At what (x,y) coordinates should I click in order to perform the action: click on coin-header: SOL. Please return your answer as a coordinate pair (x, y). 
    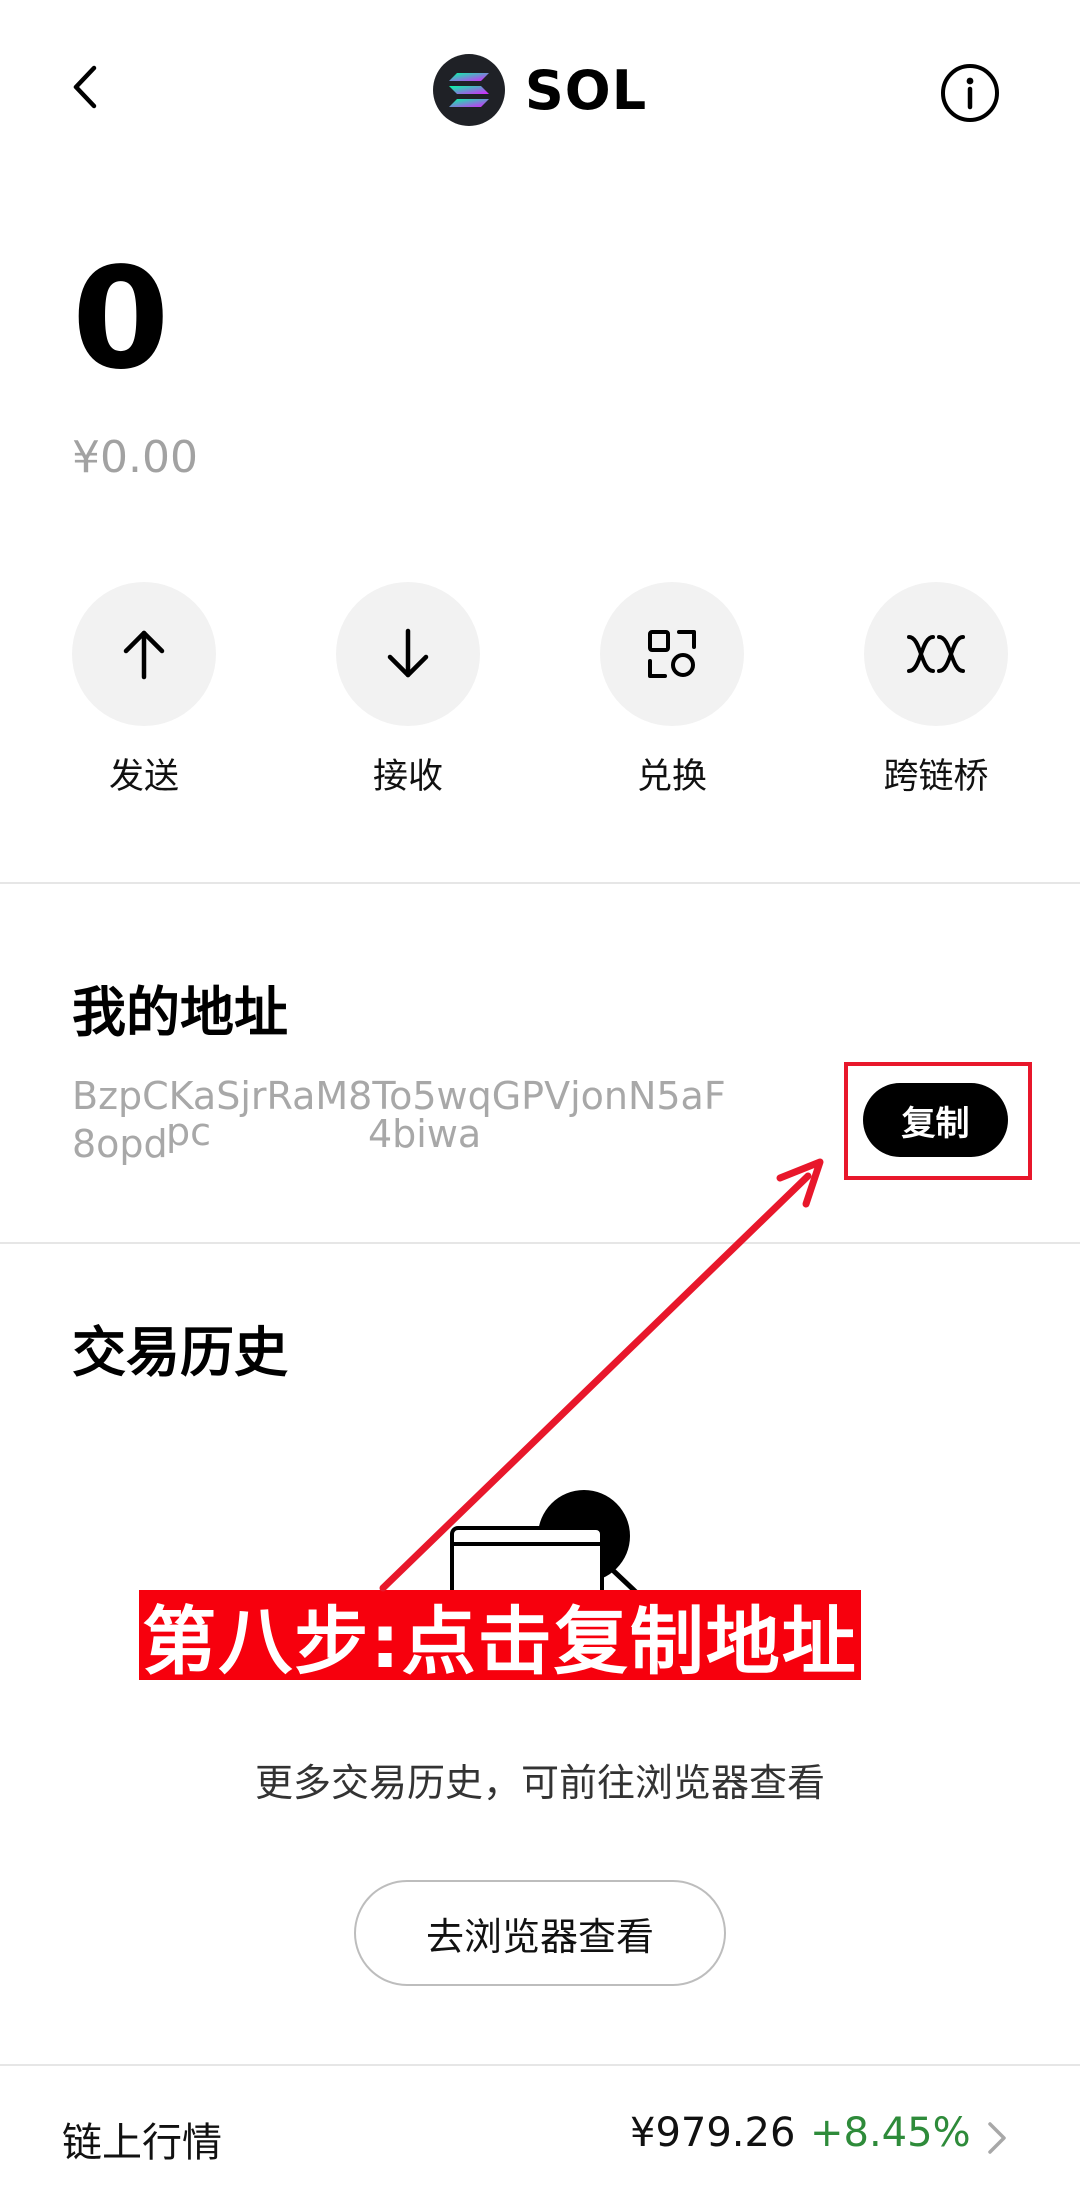
    Looking at the image, I should click on (540, 90).